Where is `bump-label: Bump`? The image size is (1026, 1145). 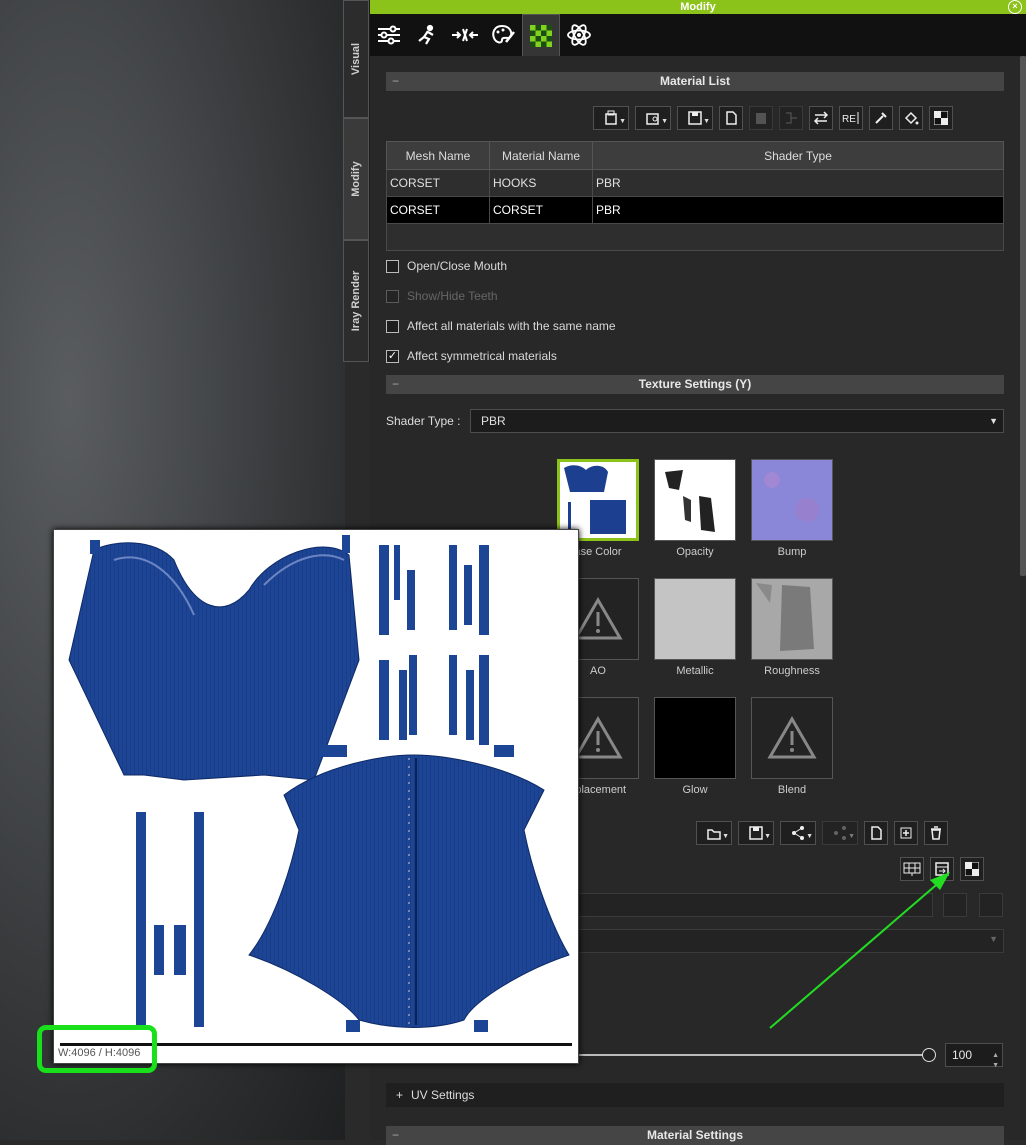
bump-label: Bump is located at coordinates (792, 552).